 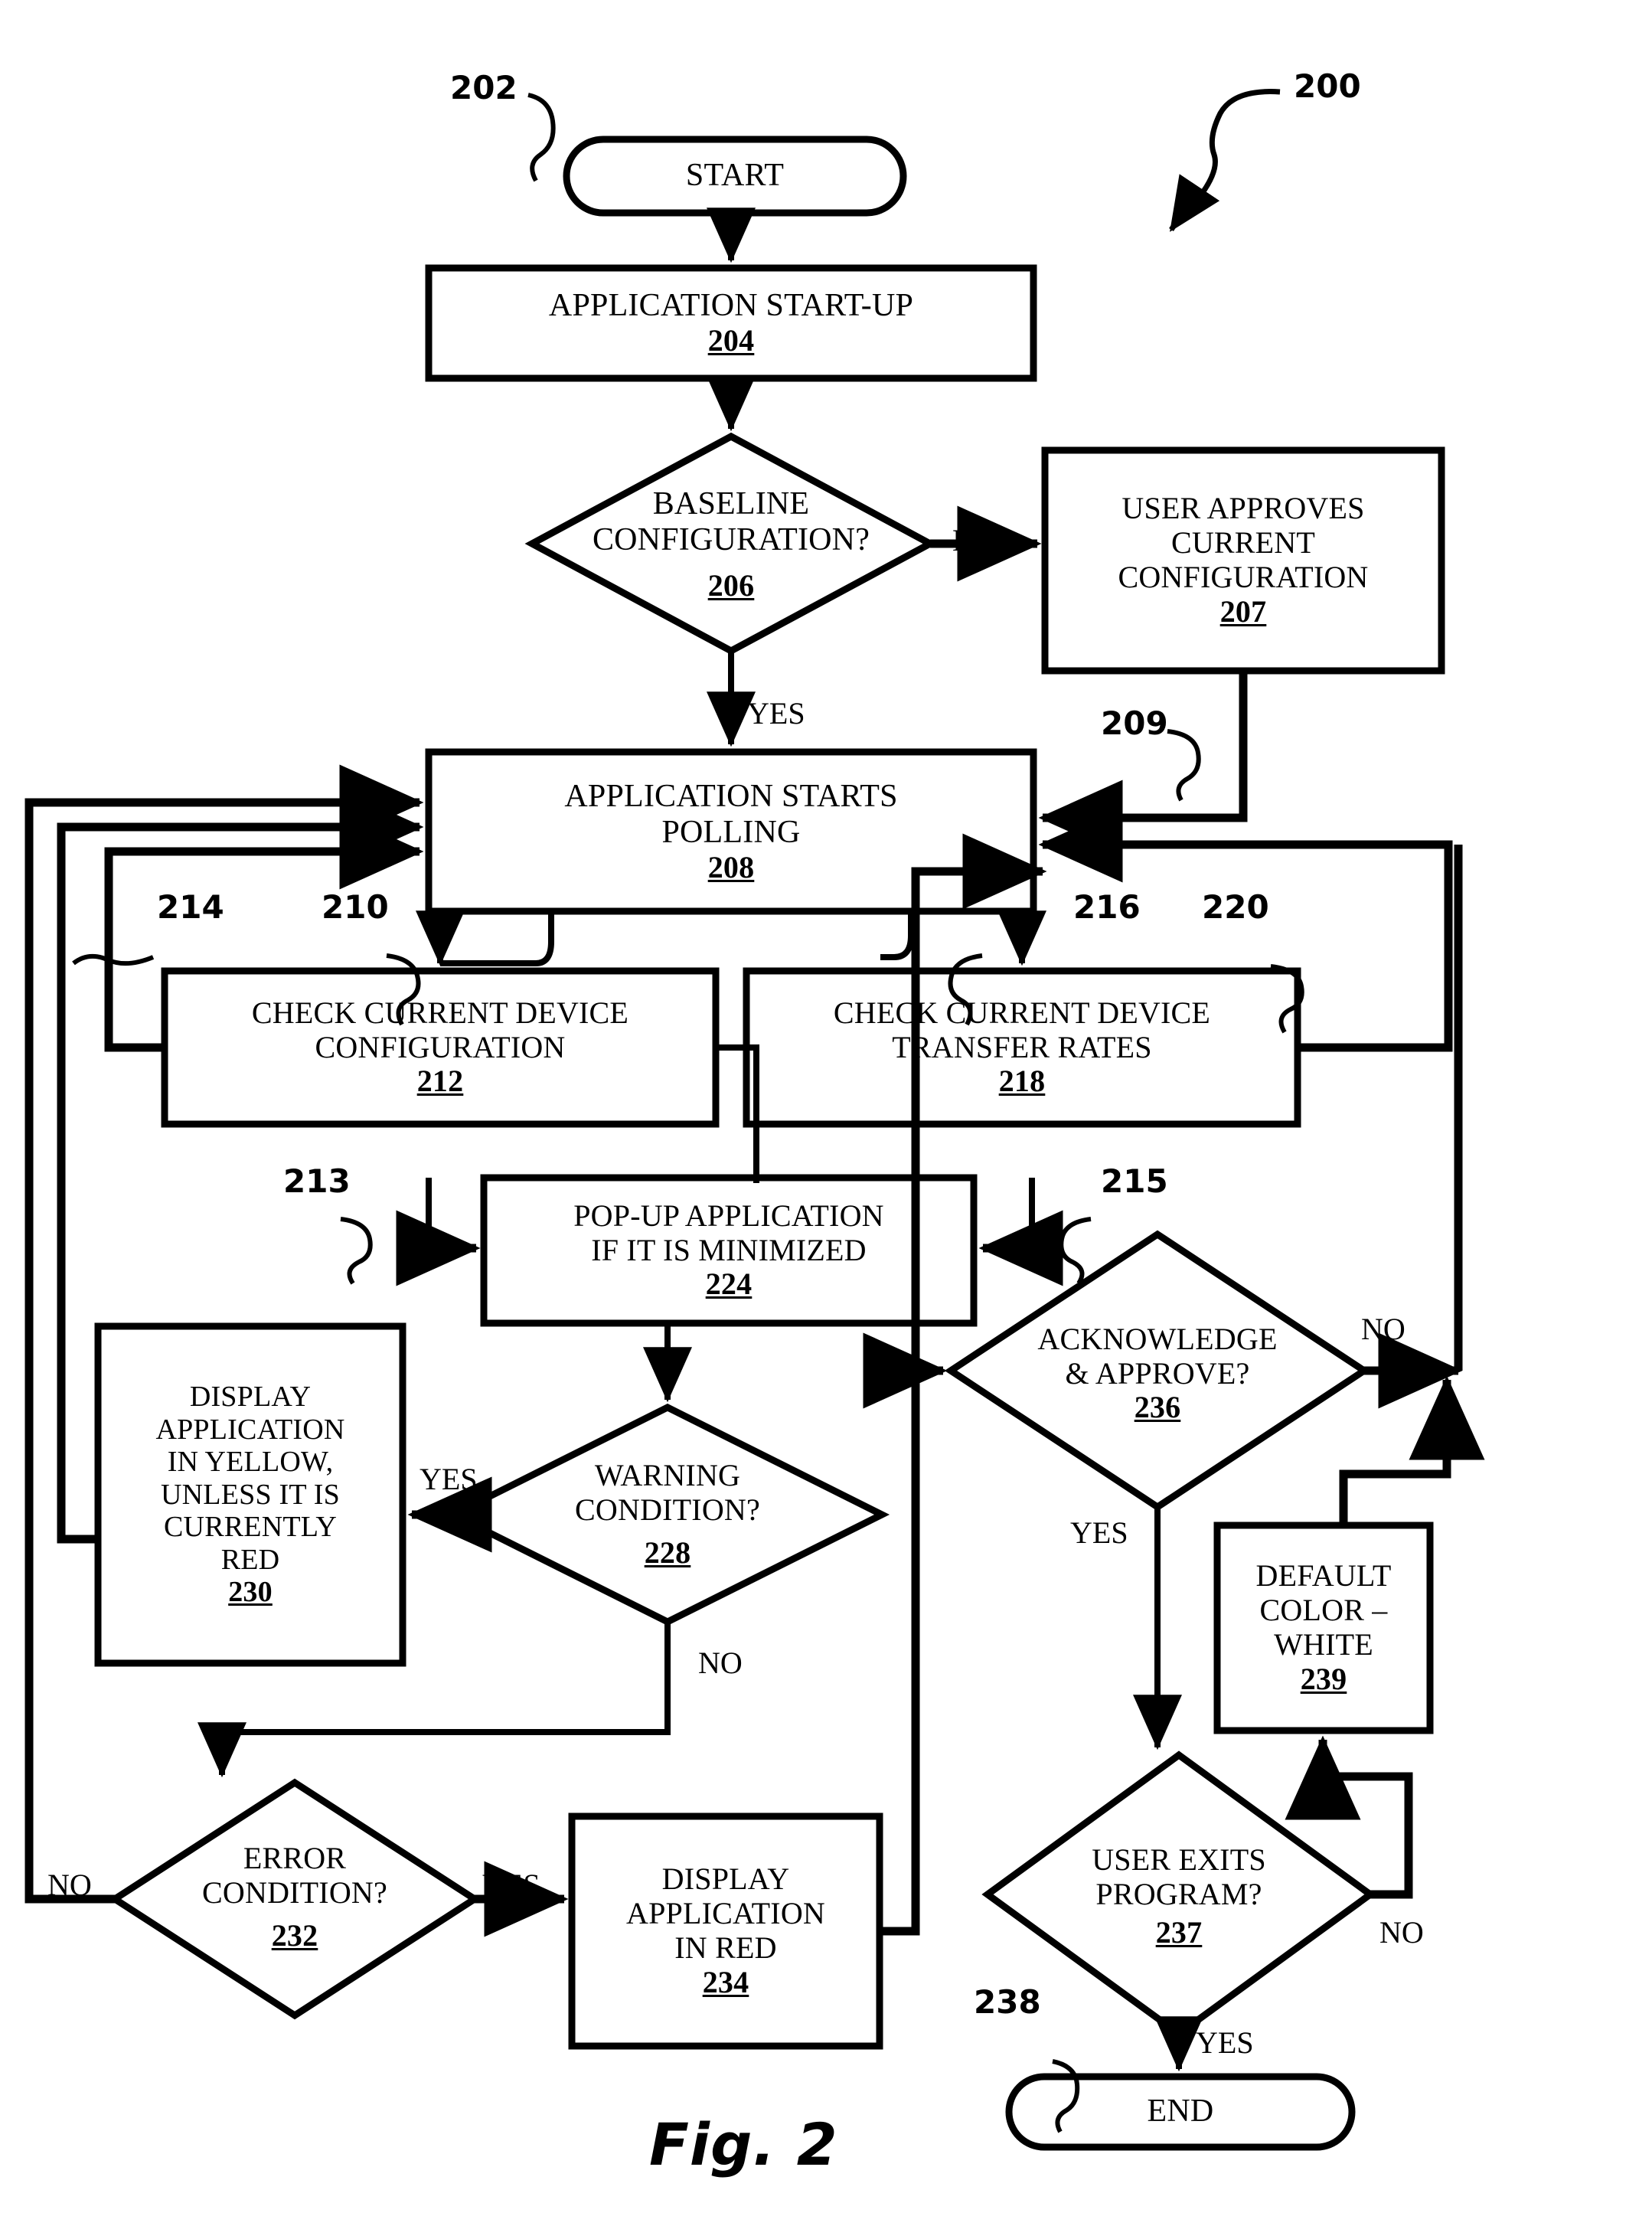 What do you see at coordinates (1327, 86) in the screenshot?
I see `ref-200: 200` at bounding box center [1327, 86].